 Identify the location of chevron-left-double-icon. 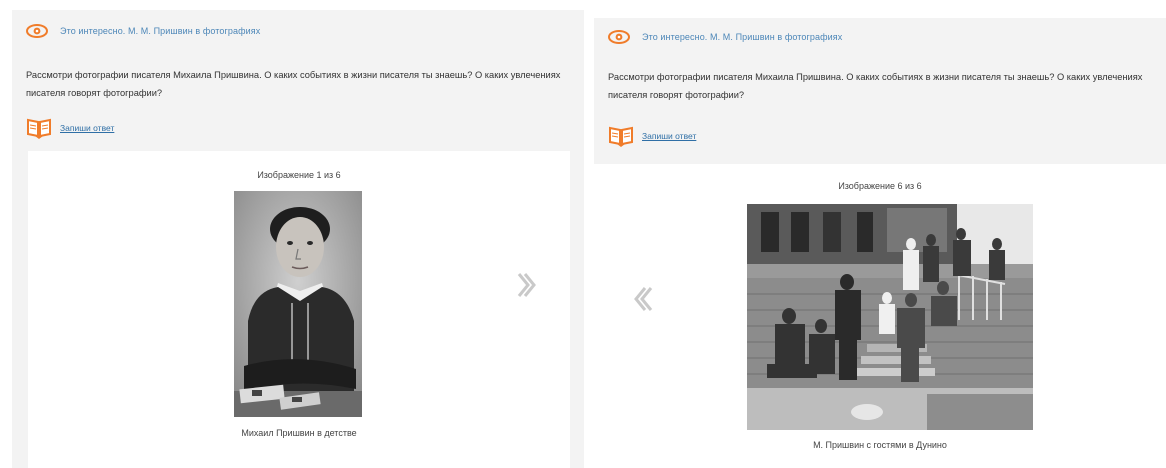
(644, 299).